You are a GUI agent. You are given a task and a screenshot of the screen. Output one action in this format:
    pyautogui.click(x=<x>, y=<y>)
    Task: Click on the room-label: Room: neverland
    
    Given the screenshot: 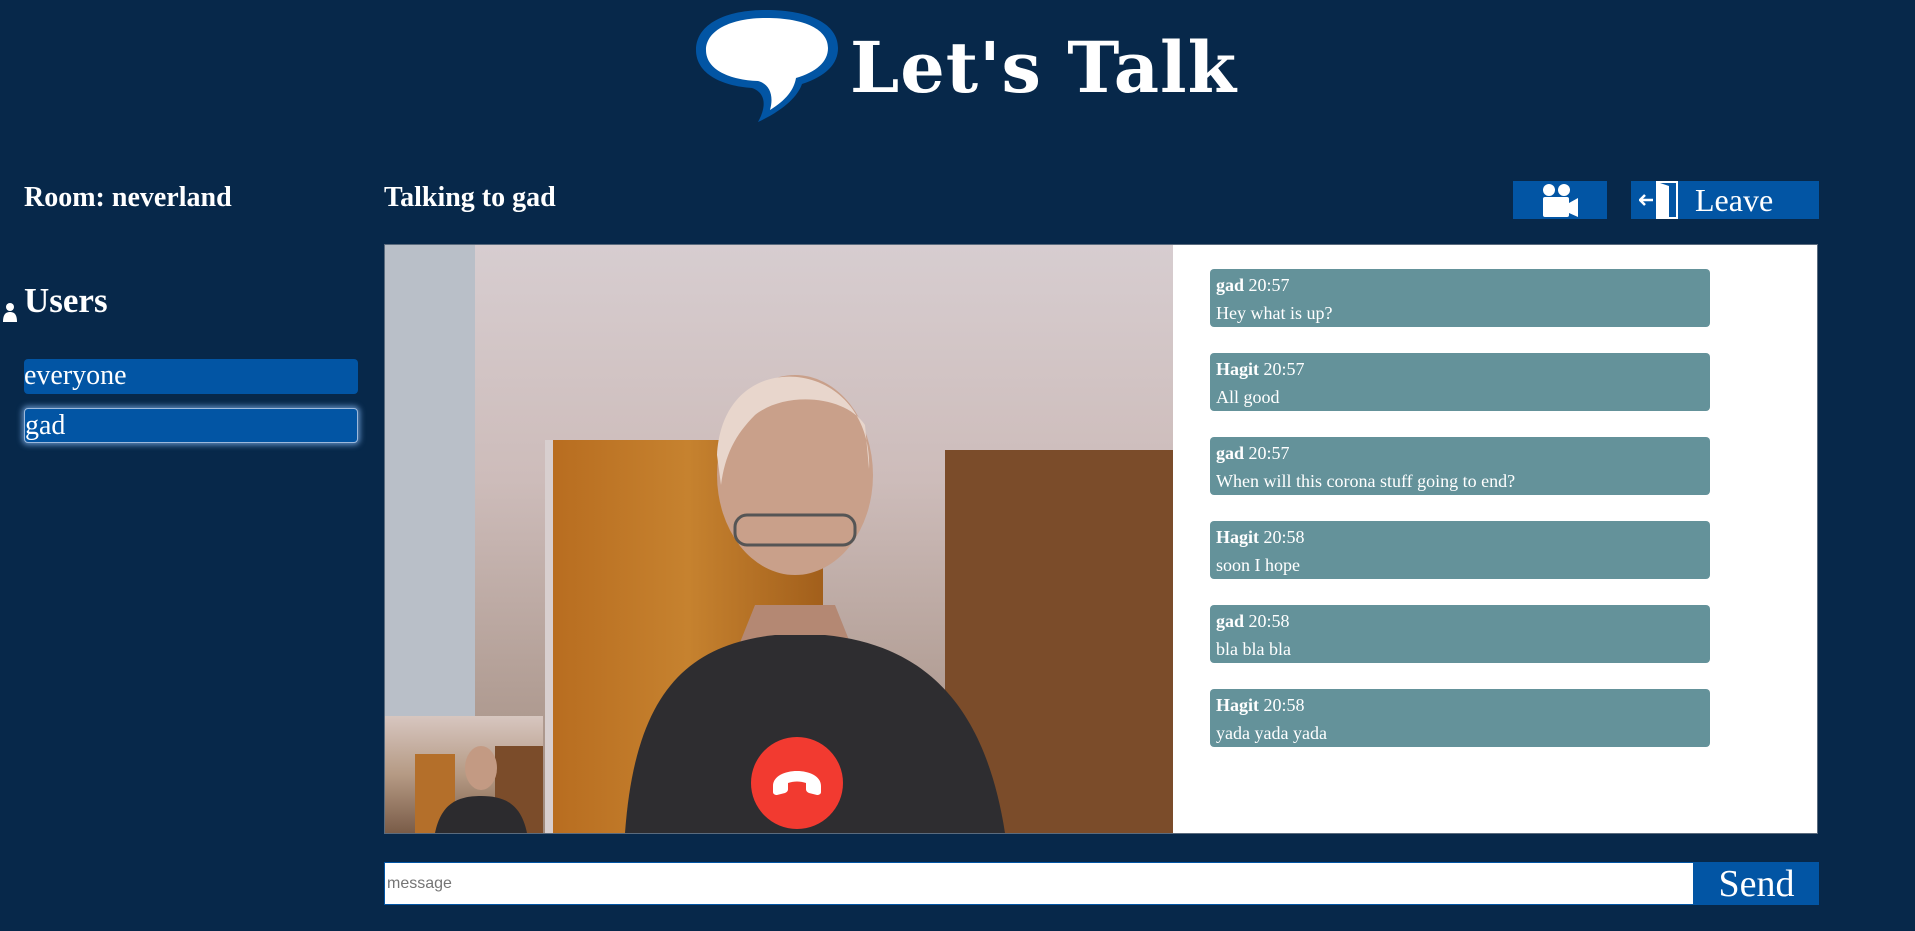 What is the action you would take?
    pyautogui.click(x=128, y=197)
    